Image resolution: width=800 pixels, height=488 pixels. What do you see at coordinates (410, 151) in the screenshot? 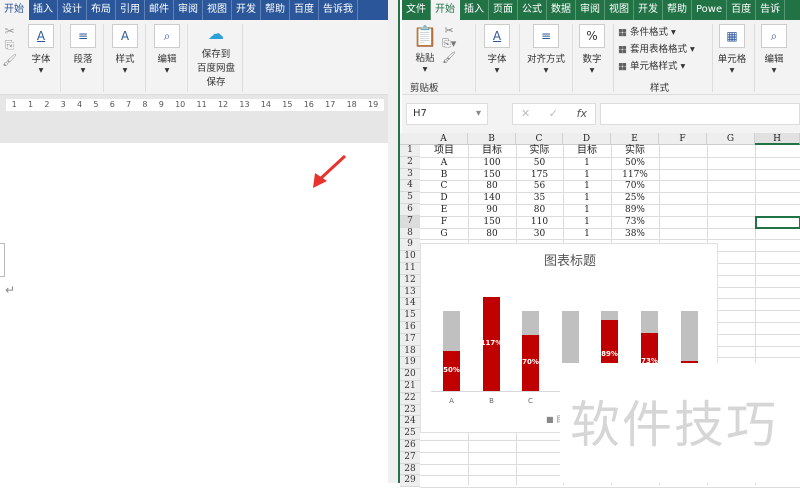
I see `row-header: 1` at bounding box center [410, 151].